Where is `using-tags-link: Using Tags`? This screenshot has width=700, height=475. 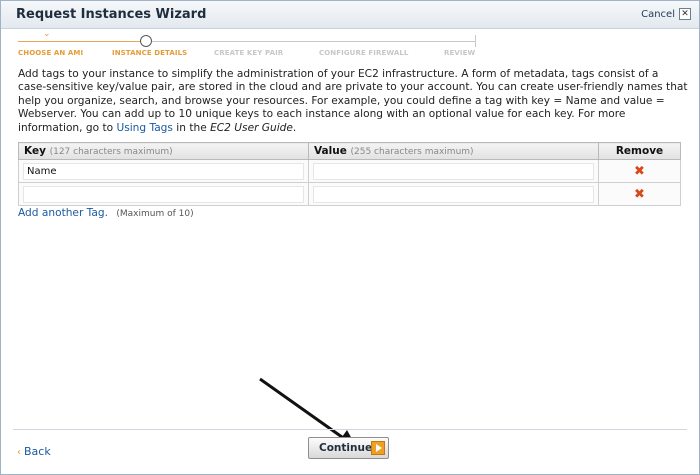
using-tags-link: Using Tags is located at coordinates (144, 128).